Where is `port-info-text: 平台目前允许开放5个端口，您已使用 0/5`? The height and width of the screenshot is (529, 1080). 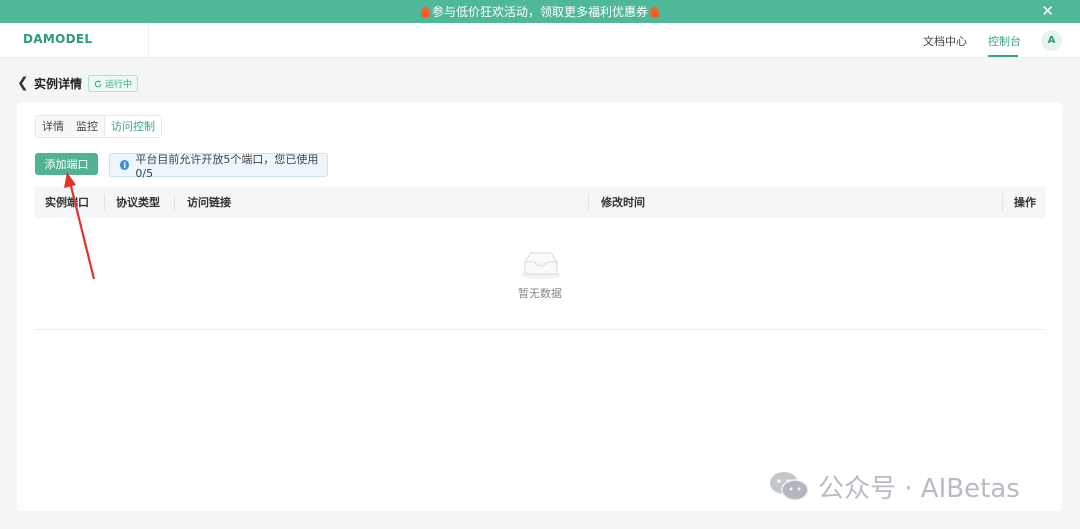
port-info-text: 平台目前允许开放5个端口，您已使用 0/5 is located at coordinates (227, 166).